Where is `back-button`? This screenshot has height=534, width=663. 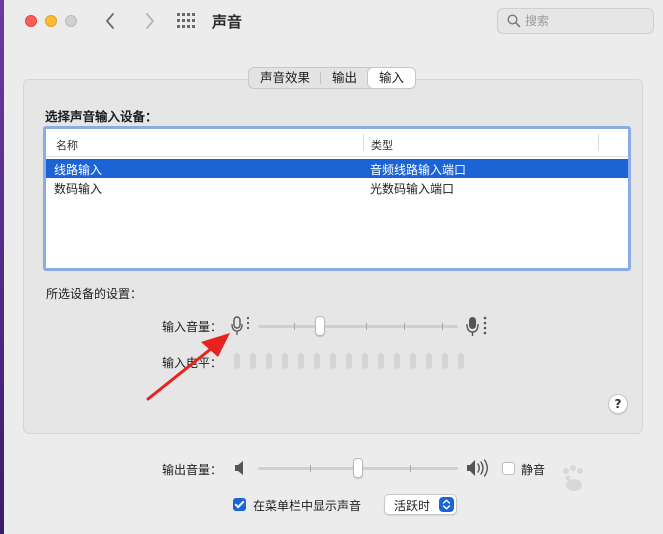
back-button is located at coordinates (111, 21).